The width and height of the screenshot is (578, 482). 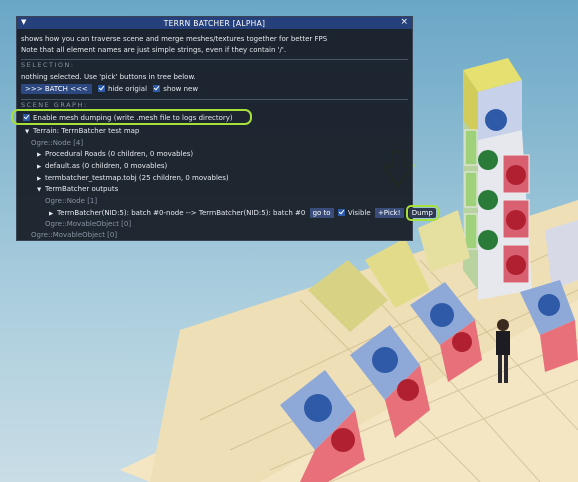 I want to click on dump-button: Dump, so click(x=422, y=213).